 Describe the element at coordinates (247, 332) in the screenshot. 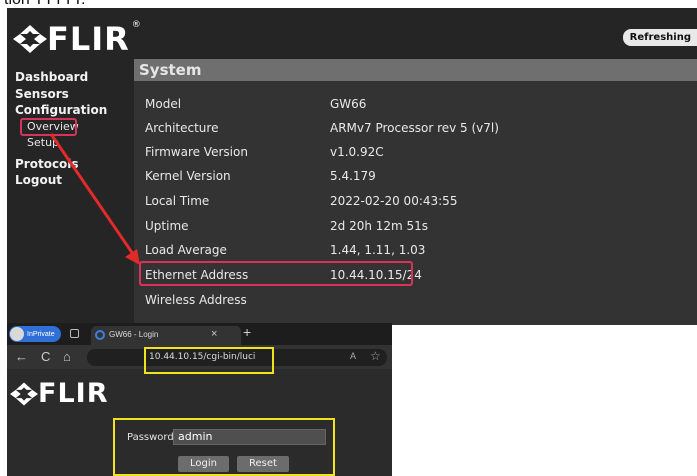

I see `new-tab-icon: +` at that location.